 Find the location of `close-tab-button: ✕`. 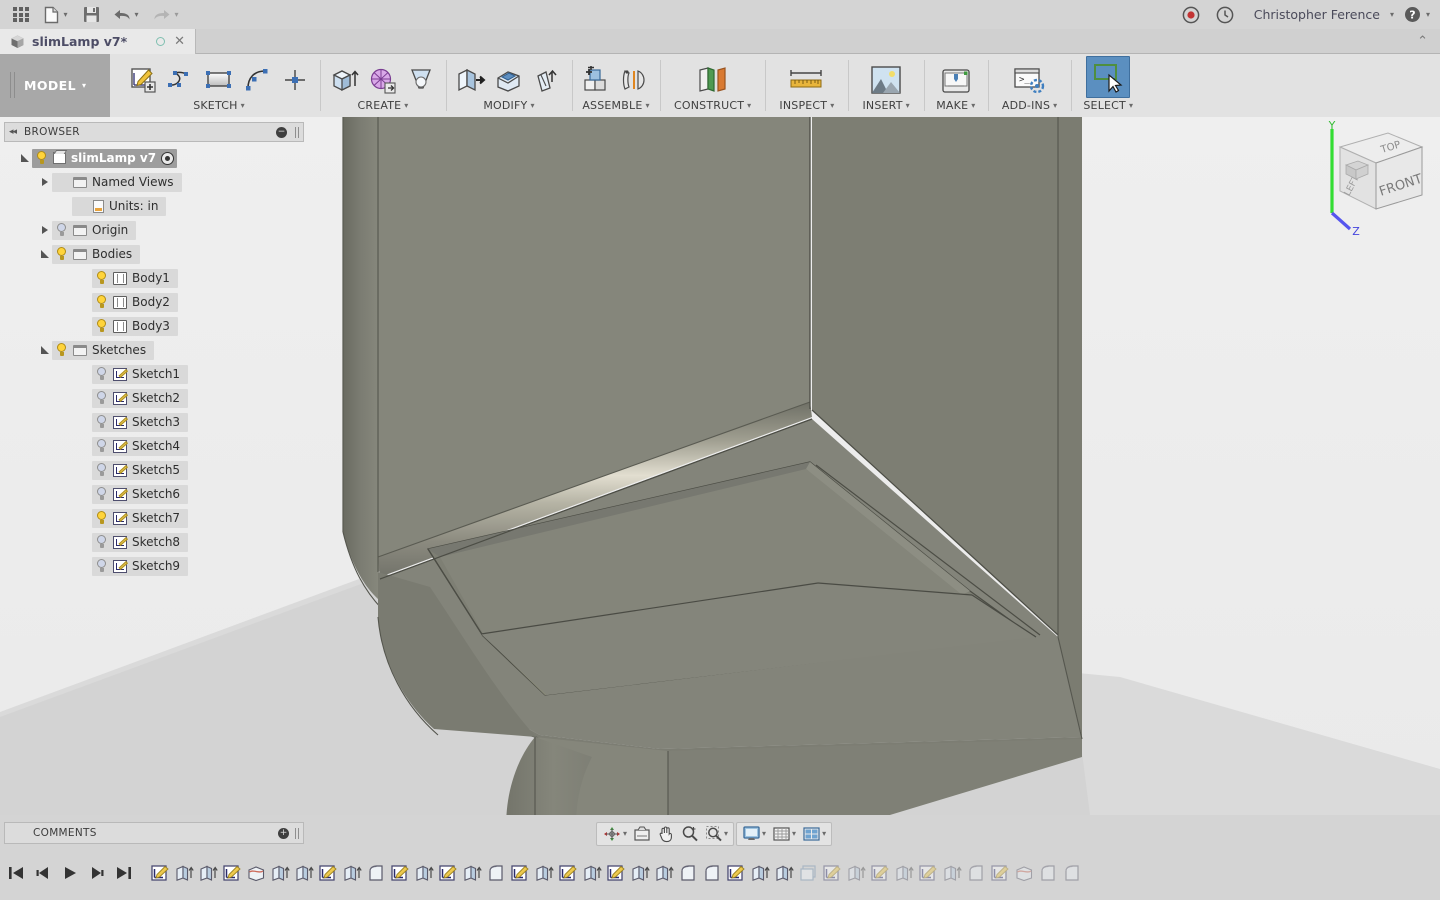

close-tab-button: ✕ is located at coordinates (179, 41).